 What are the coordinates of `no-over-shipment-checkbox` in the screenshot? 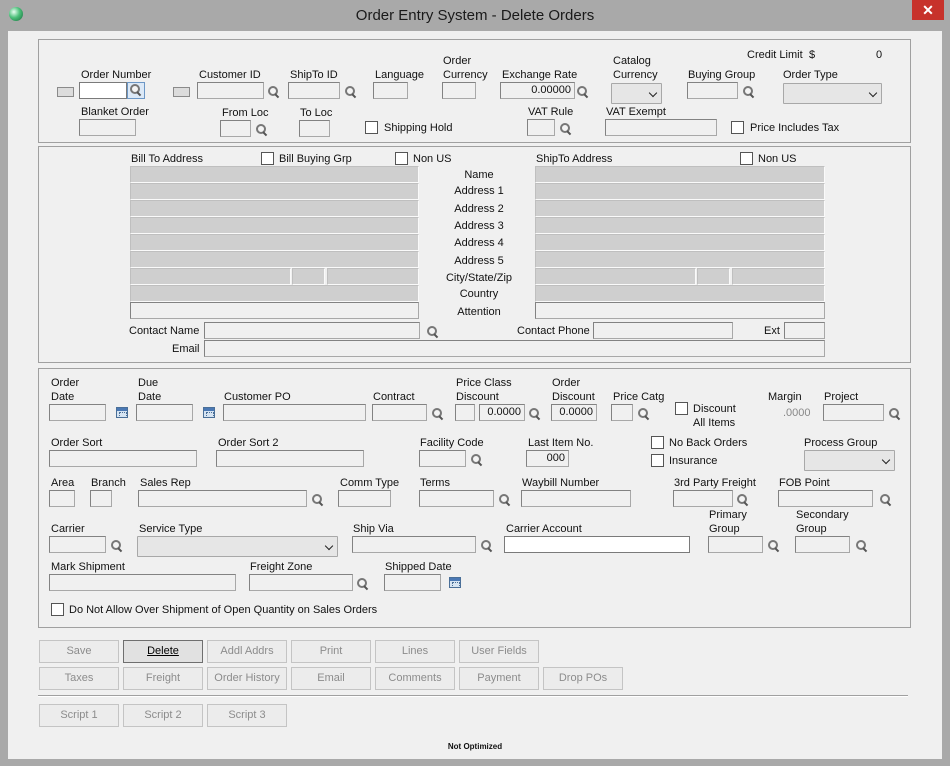 It's located at (57, 609).